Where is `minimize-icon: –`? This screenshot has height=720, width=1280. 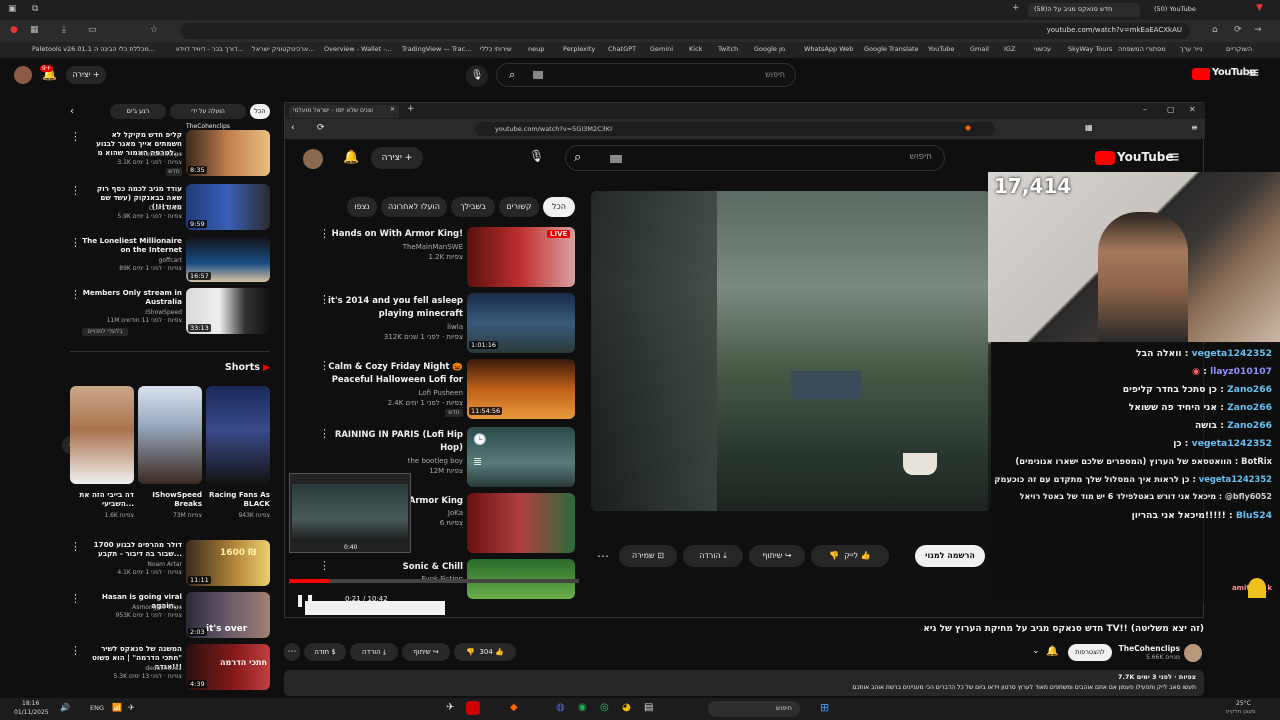 minimize-icon: – is located at coordinates (1145, 109).